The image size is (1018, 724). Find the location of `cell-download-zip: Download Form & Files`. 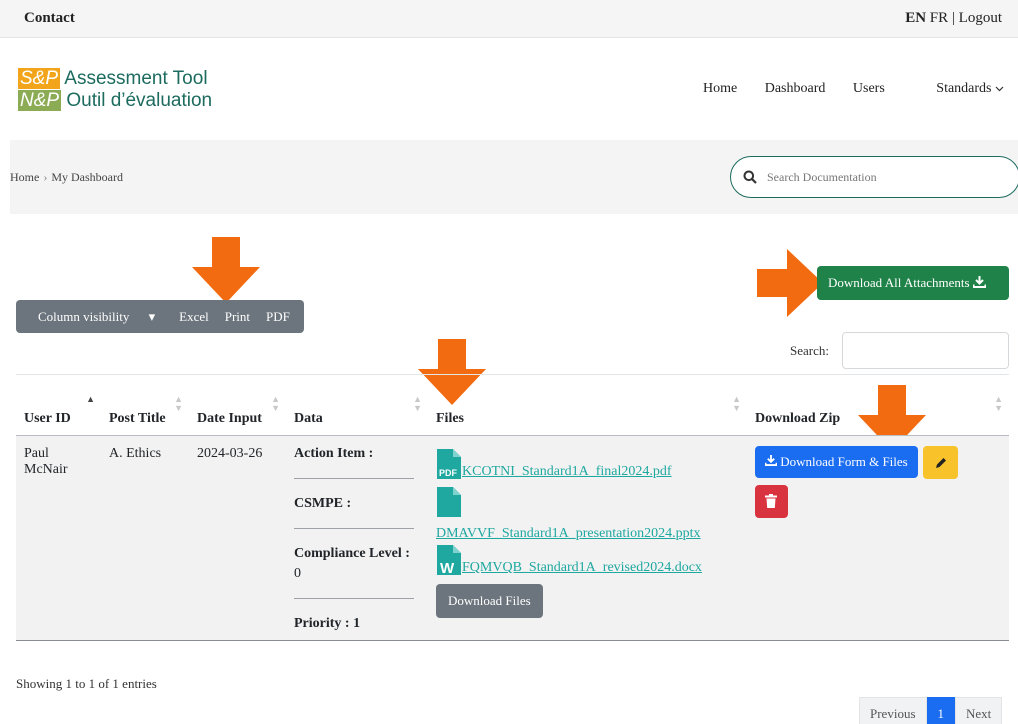

cell-download-zip: Download Form & Files is located at coordinates (878, 538).